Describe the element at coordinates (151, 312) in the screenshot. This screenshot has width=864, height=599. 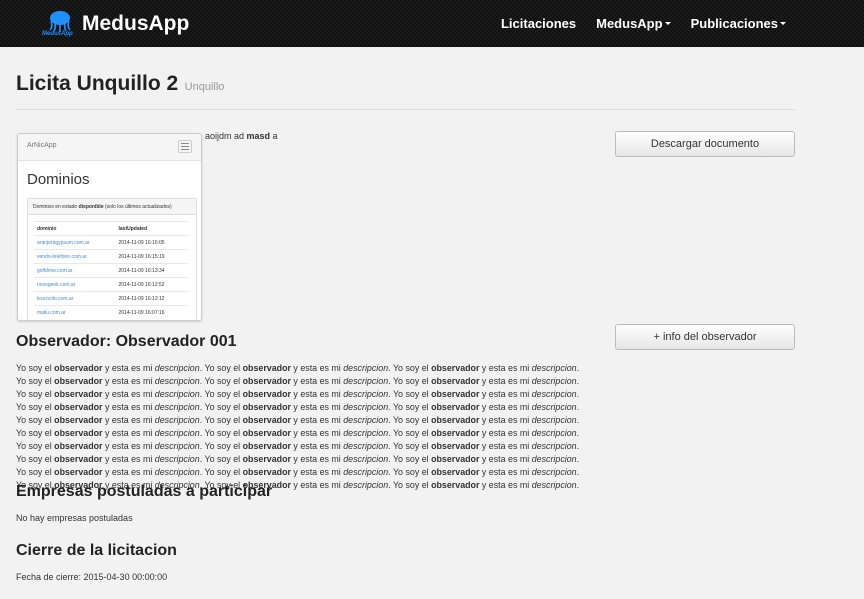
I see `time-cell: 2014-11-09 16:07:16` at that location.